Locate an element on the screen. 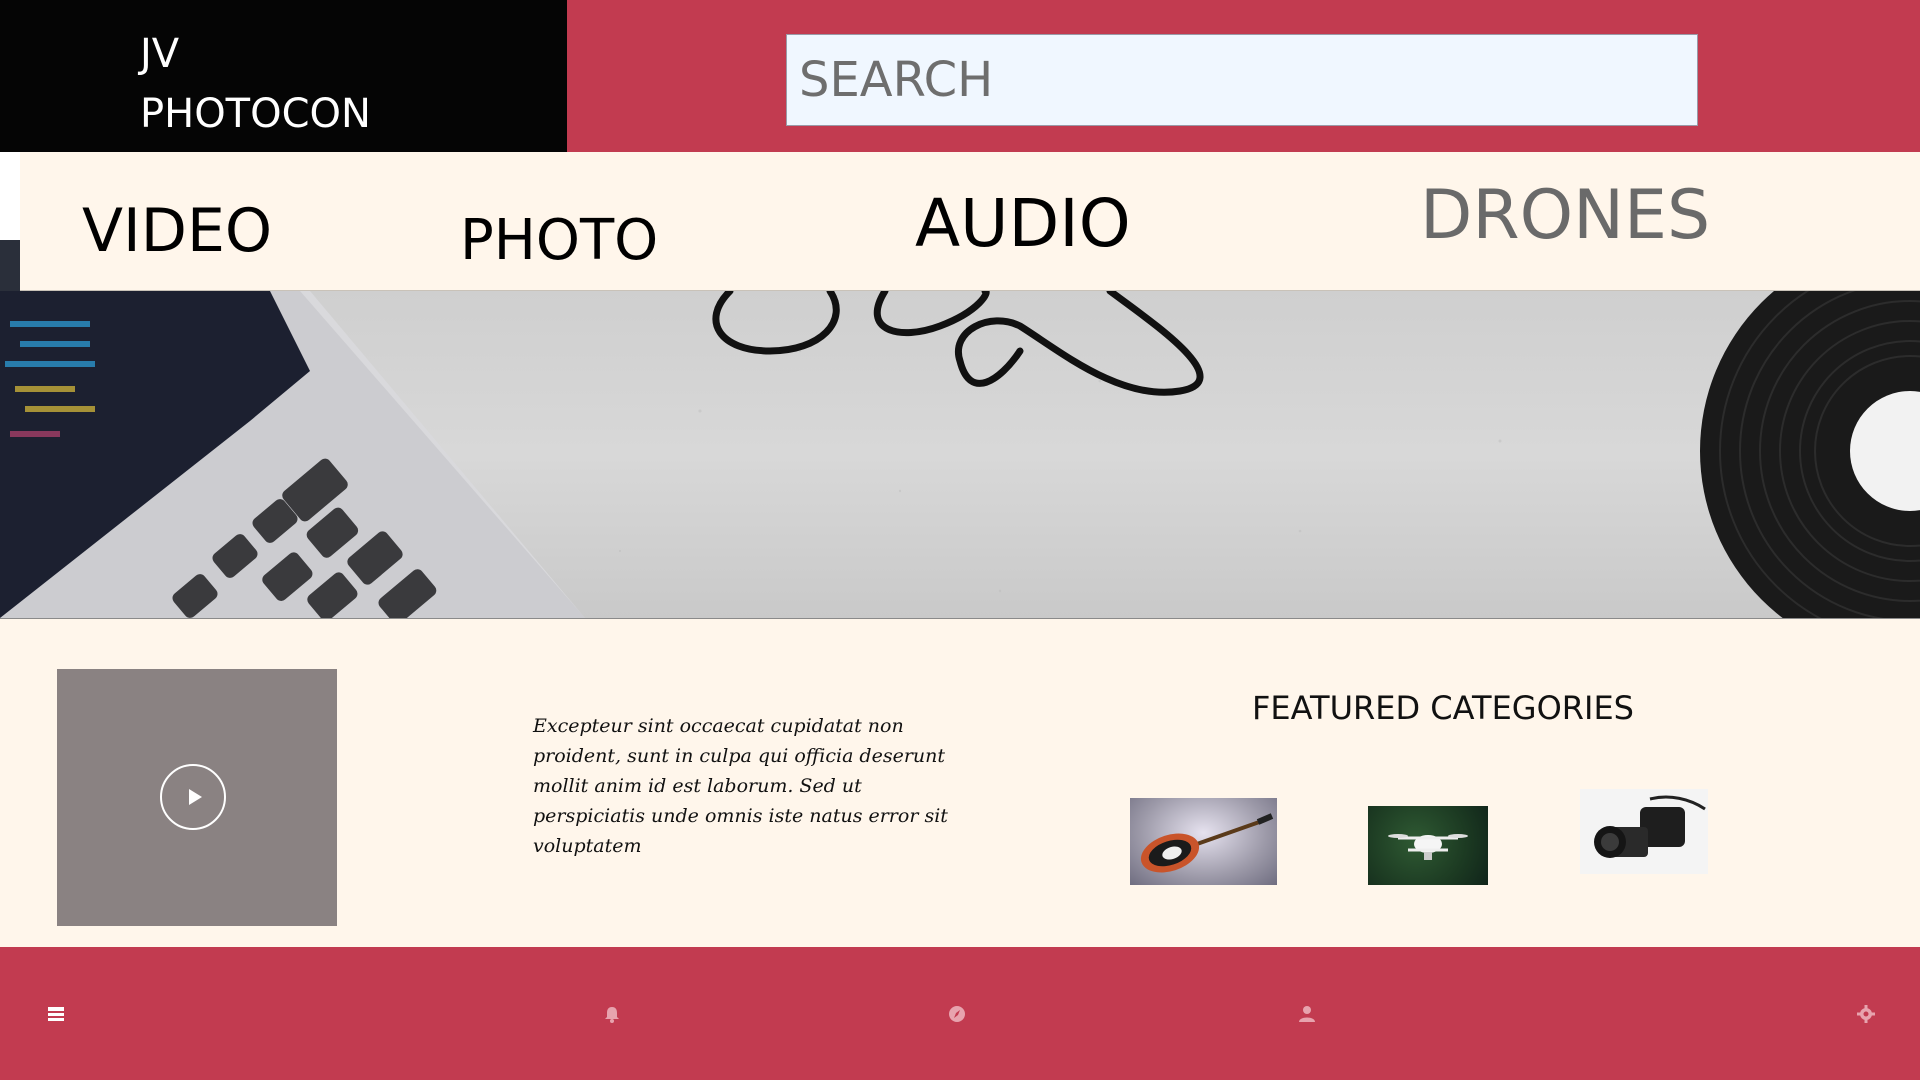 This screenshot has width=1920, height=1080. nav-item-audio: AUDIO is located at coordinates (1023, 223).